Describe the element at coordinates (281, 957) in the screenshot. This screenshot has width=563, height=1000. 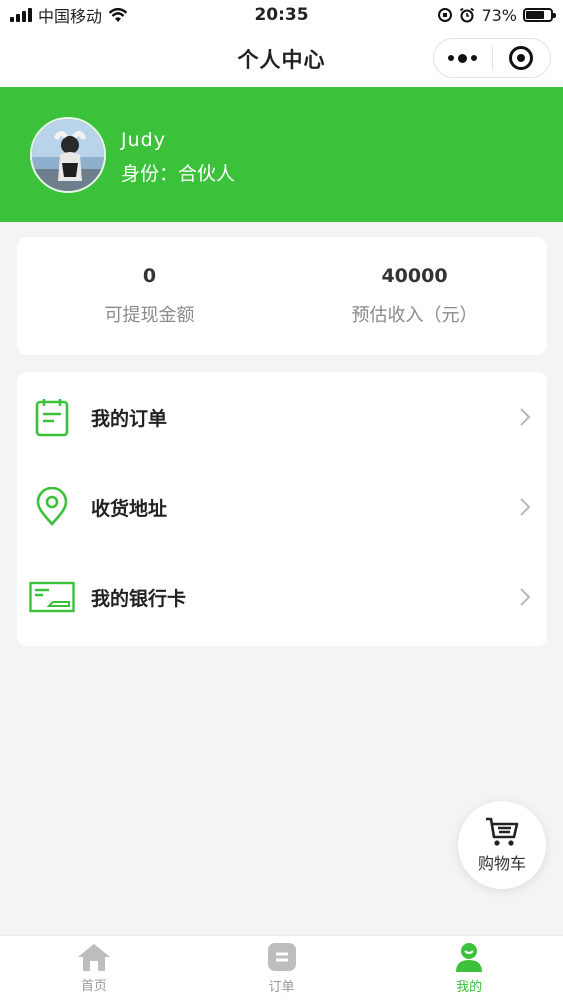
I see `order-icon` at that location.